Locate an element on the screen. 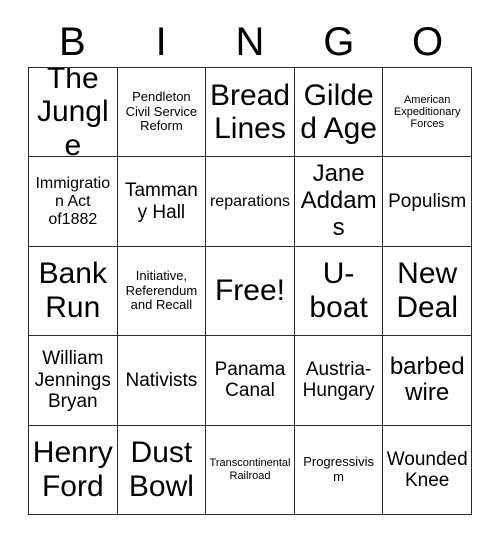 The image size is (500, 544). bingo-cell-label: The Jungle is located at coordinates (72, 113).